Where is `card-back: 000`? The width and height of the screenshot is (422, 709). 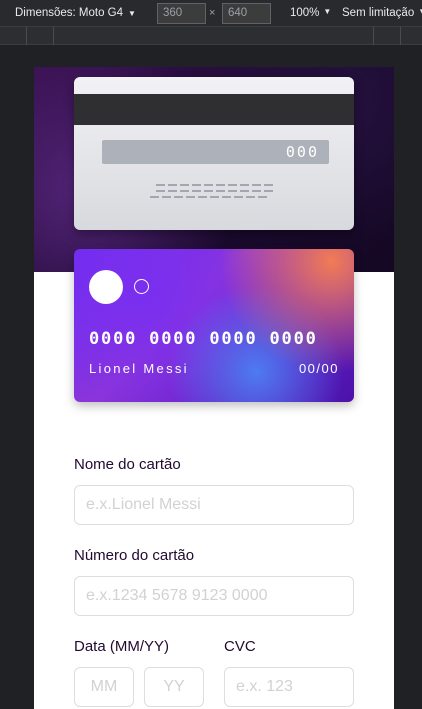 card-back: 000 is located at coordinates (214, 153).